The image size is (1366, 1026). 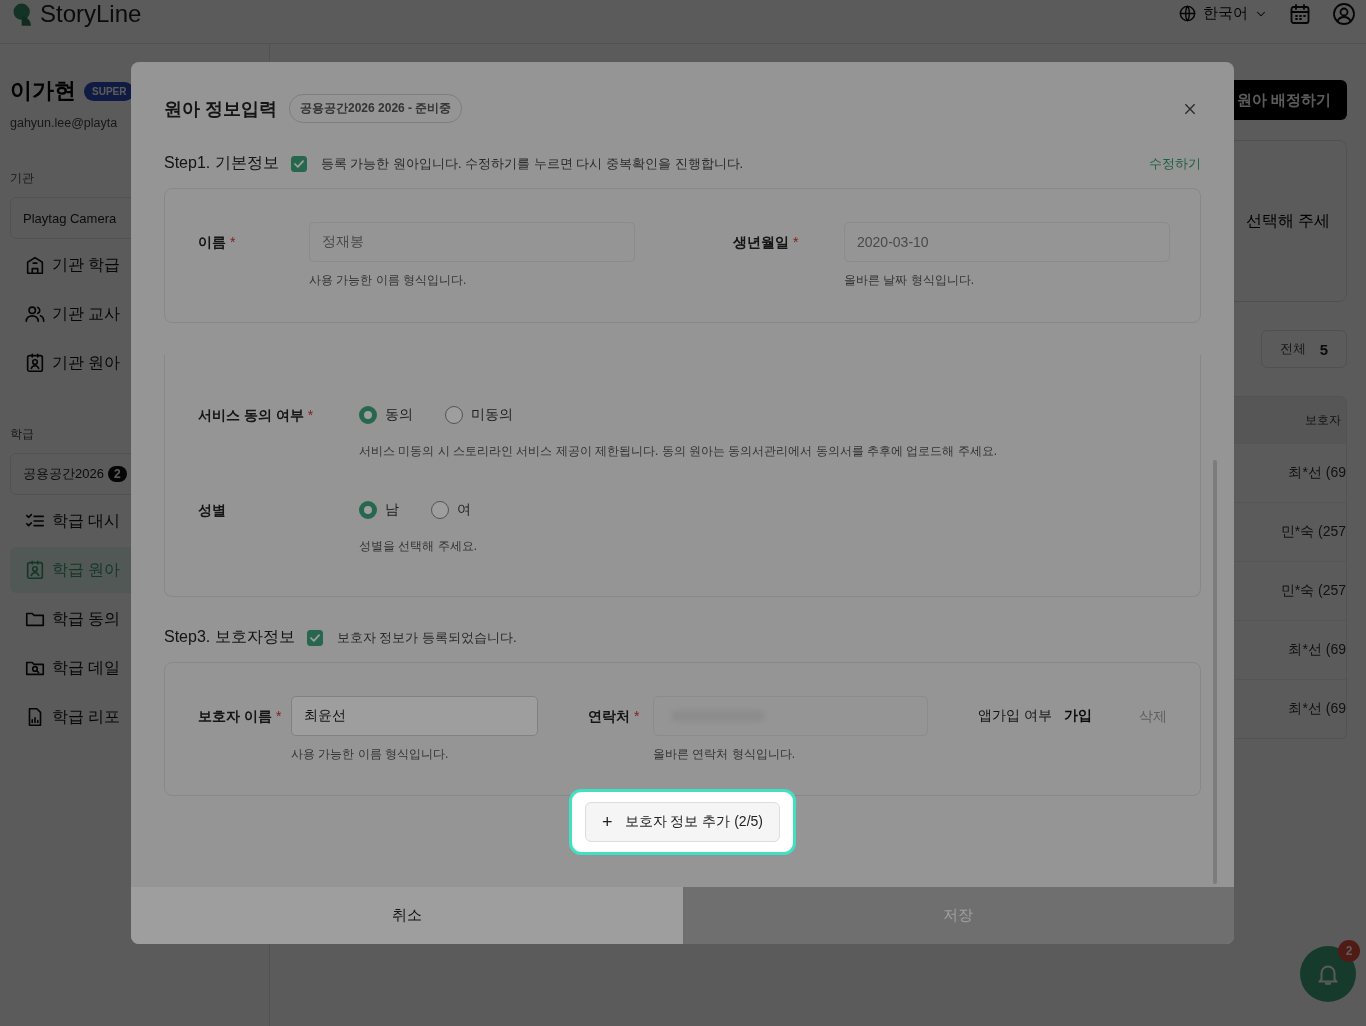 I want to click on hint-text: 선택해 주세, so click(x=1288, y=220).